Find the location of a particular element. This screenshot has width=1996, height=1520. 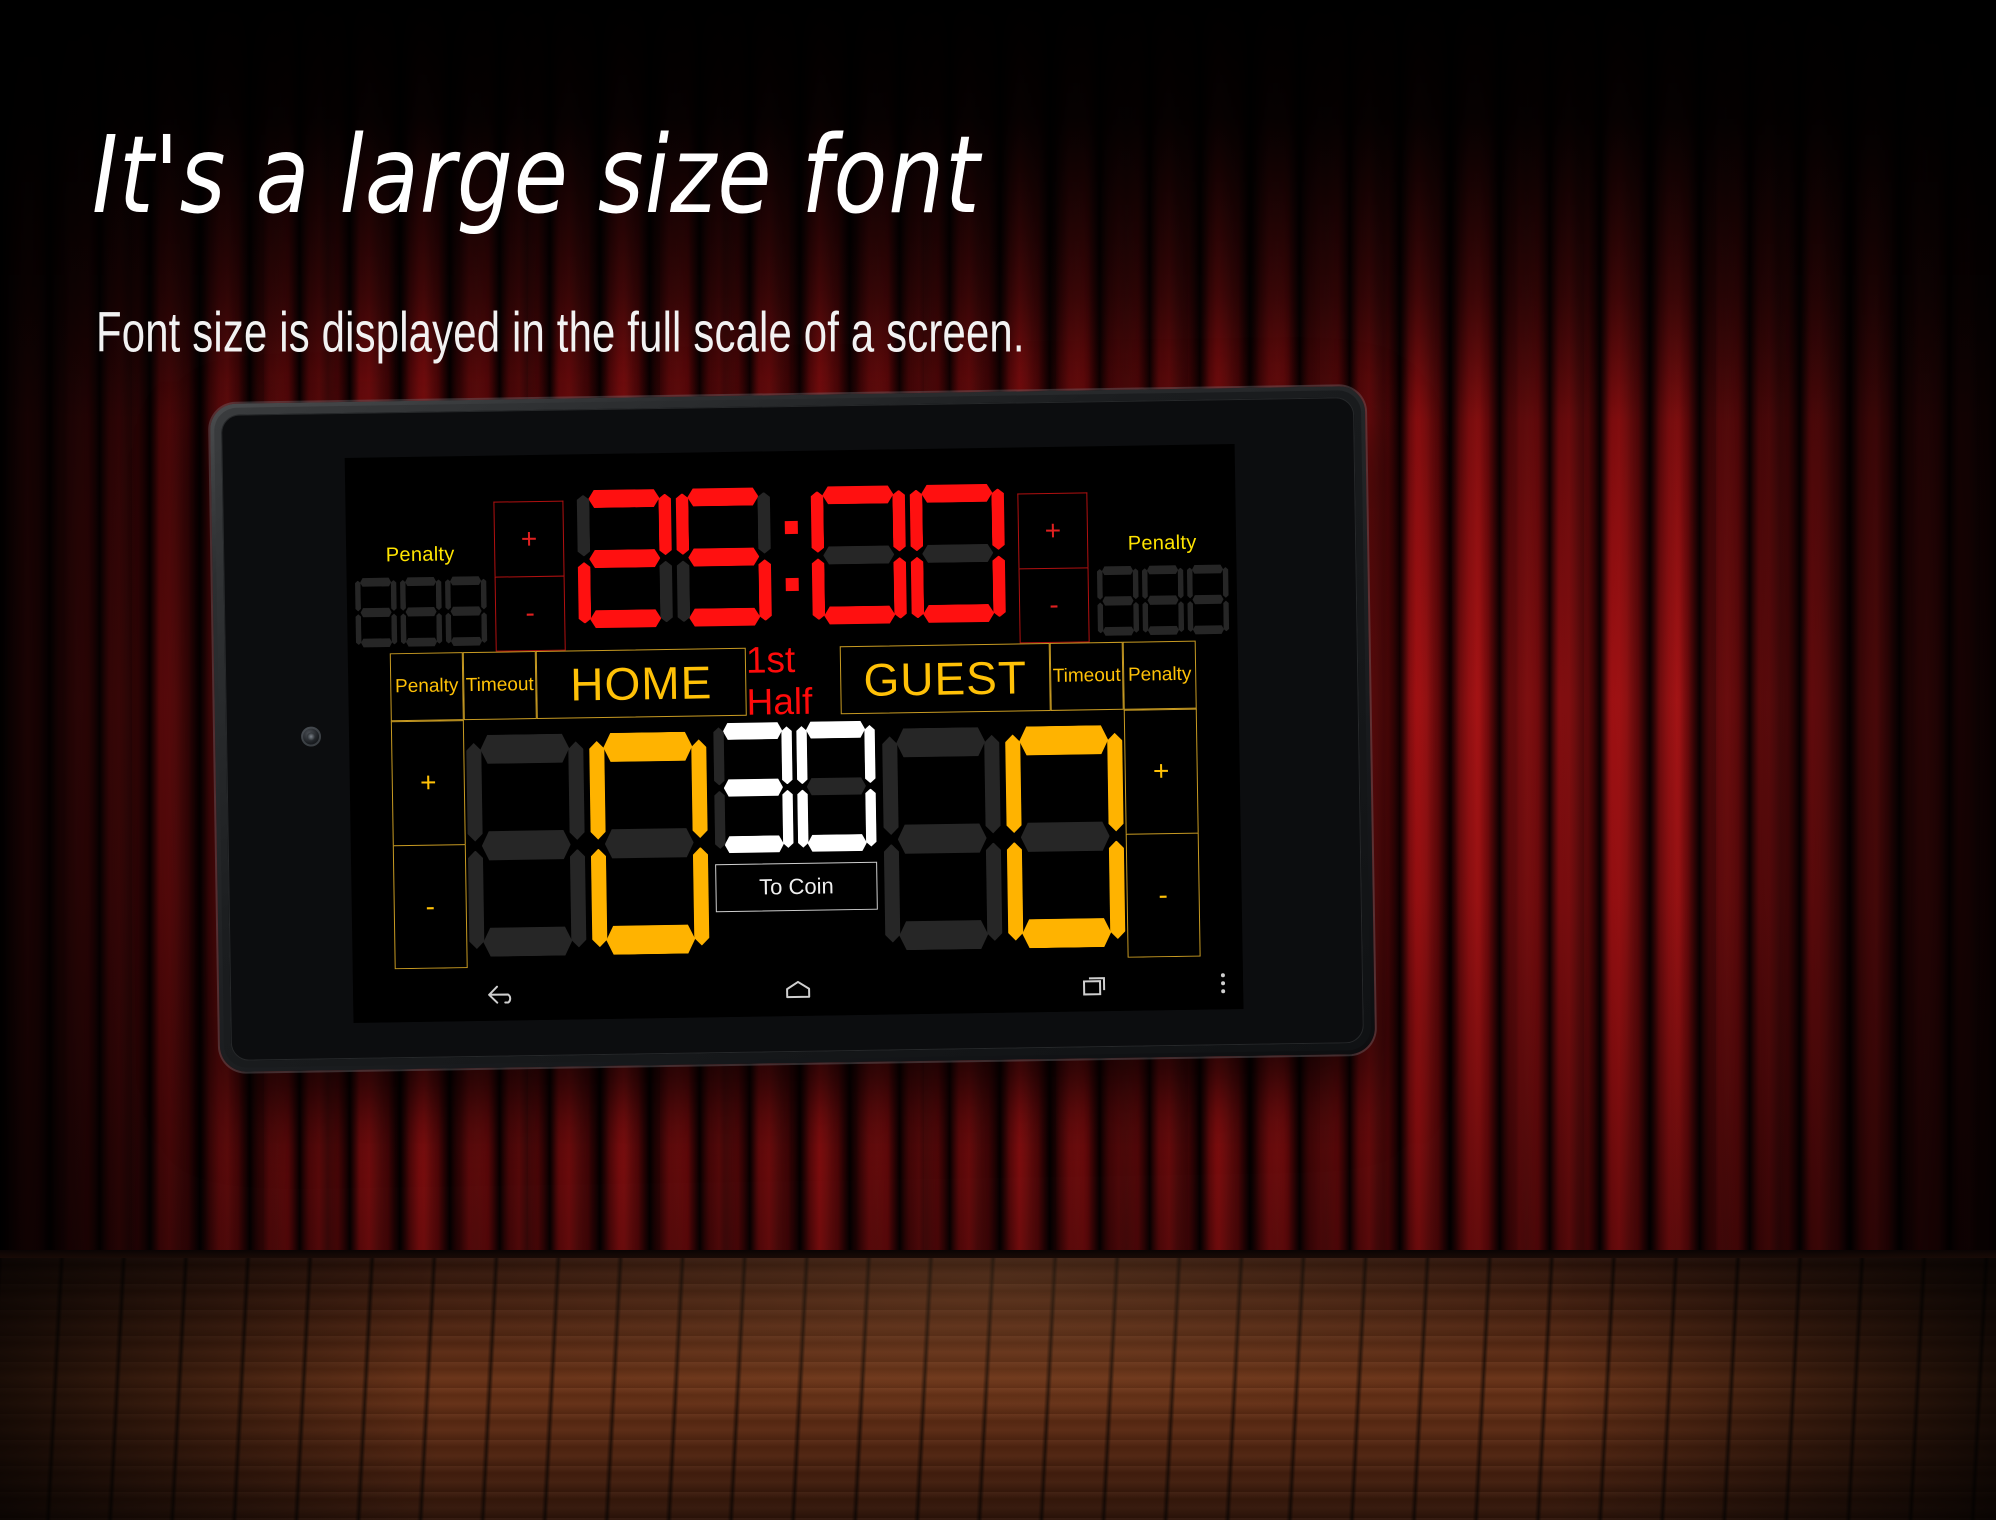

clock-adjust-buttons-right: + - is located at coordinates (1053, 568).